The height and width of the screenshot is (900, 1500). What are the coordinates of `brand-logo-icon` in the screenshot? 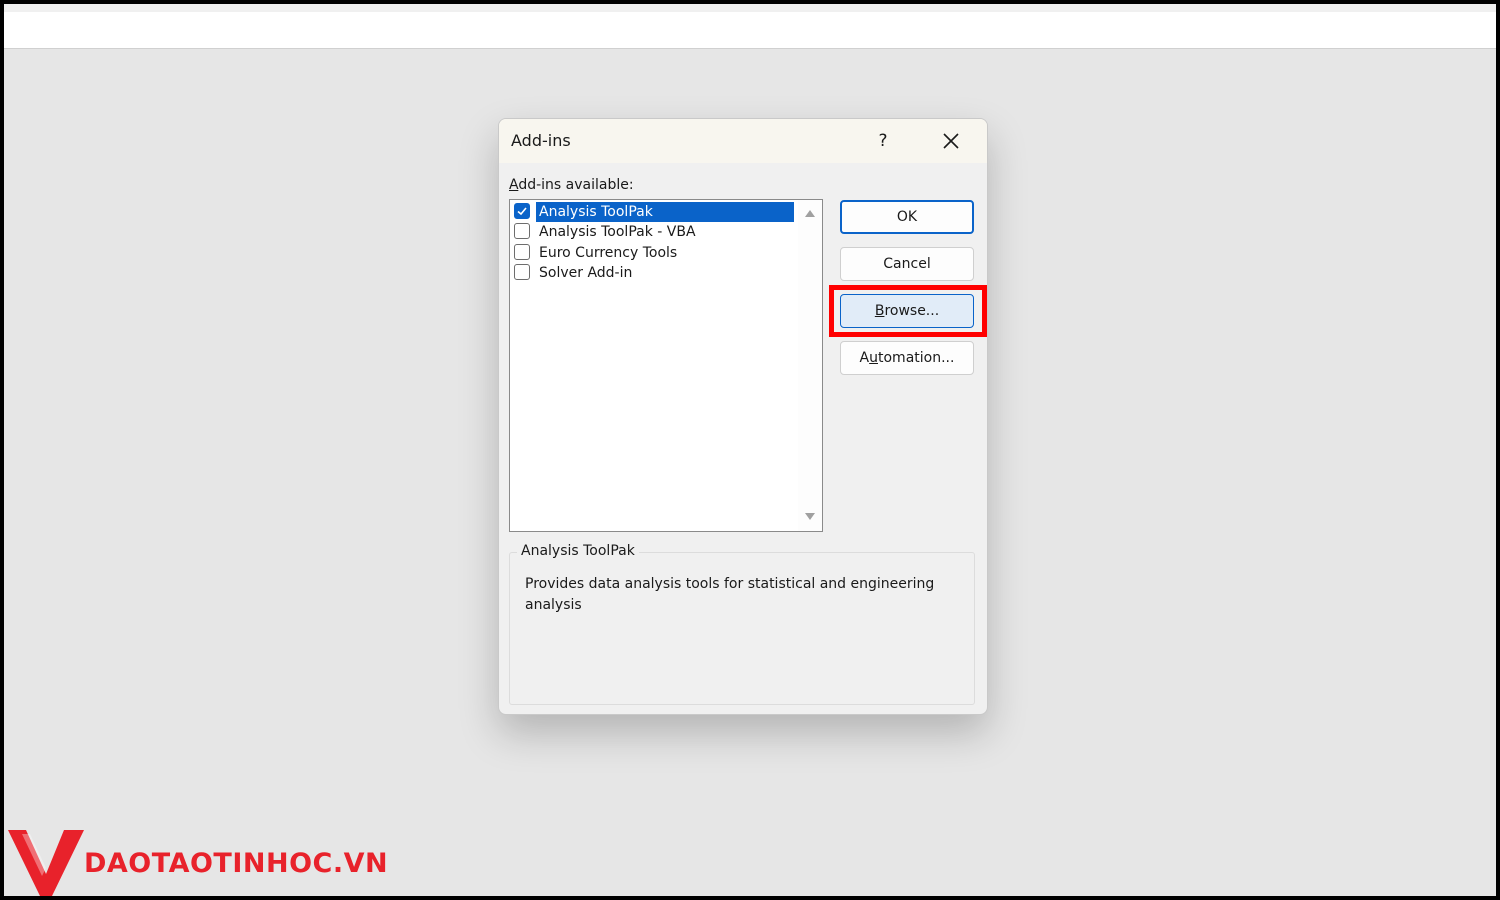 It's located at (46, 863).